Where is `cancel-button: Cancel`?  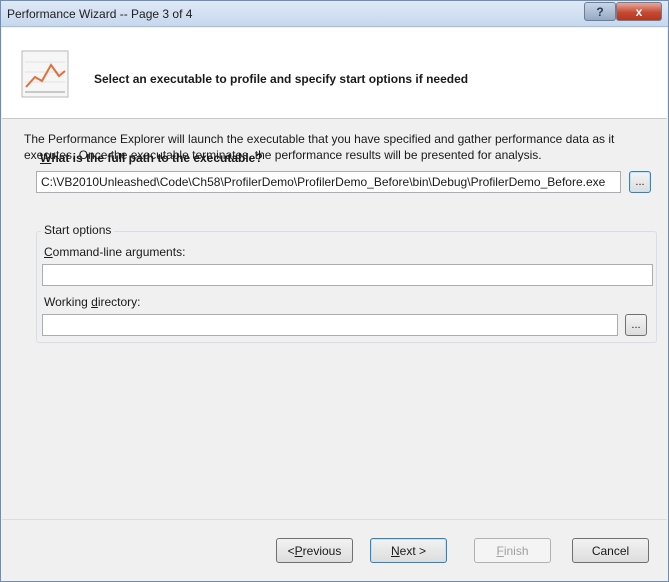 cancel-button: Cancel is located at coordinates (610, 550).